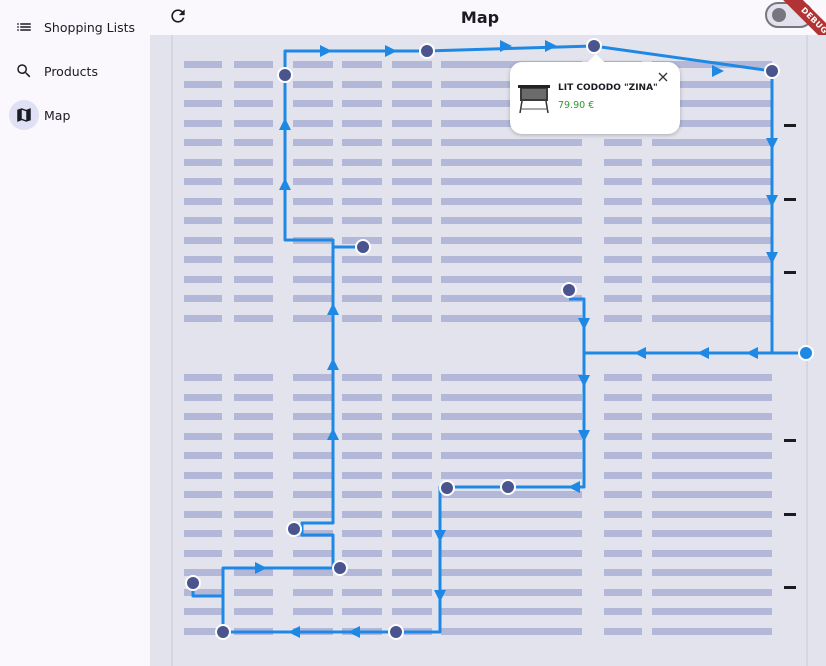 Image resolution: width=826 pixels, height=666 pixels. Describe the element at coordinates (37, 115) in the screenshot. I see `sidebar-item-map: Map` at that location.